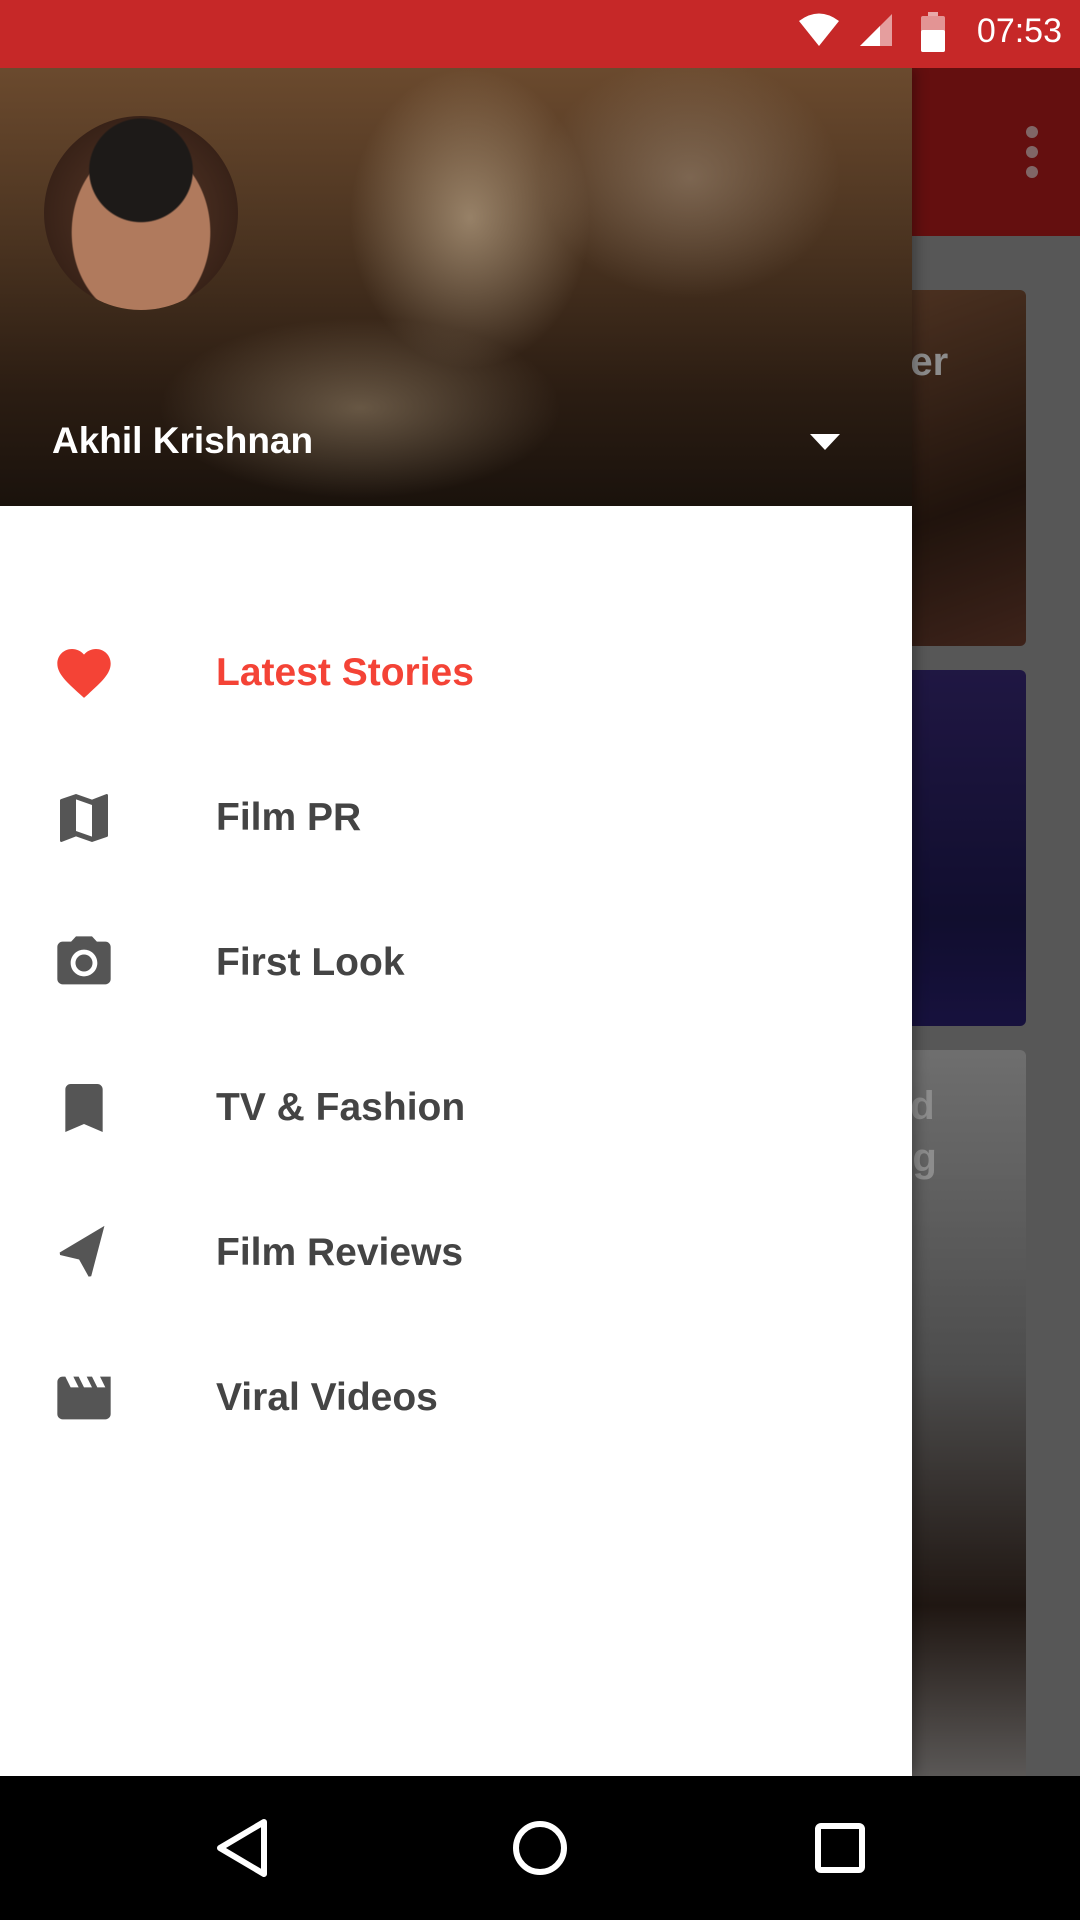 This screenshot has height=1920, width=1080. Describe the element at coordinates (183, 440) in the screenshot. I see `account-name: Akhil Krishnan` at that location.